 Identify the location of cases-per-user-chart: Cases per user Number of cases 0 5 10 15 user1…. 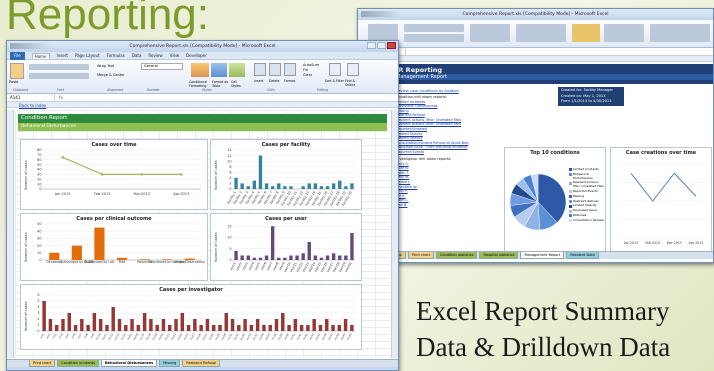
(286, 247).